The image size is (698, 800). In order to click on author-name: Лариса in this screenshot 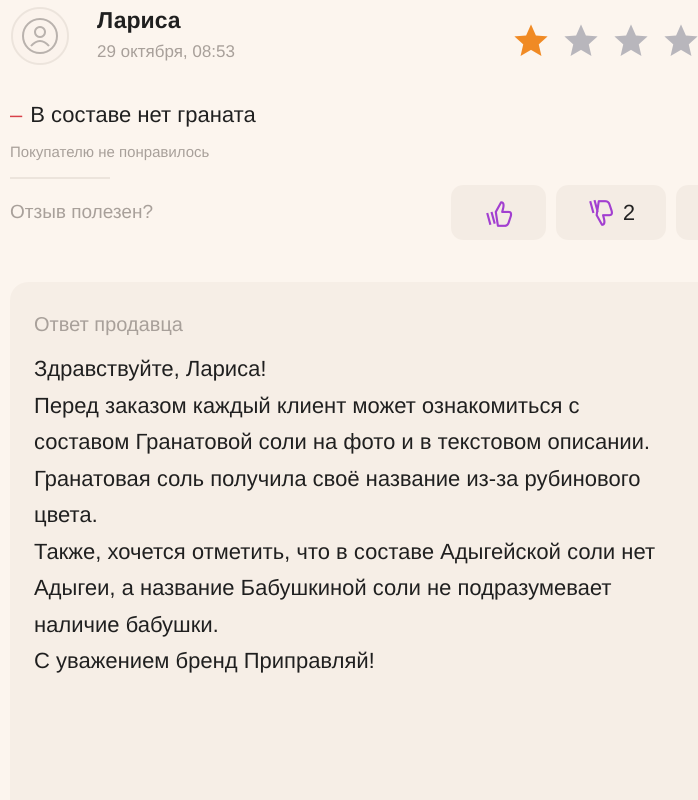, I will do `click(139, 20)`.